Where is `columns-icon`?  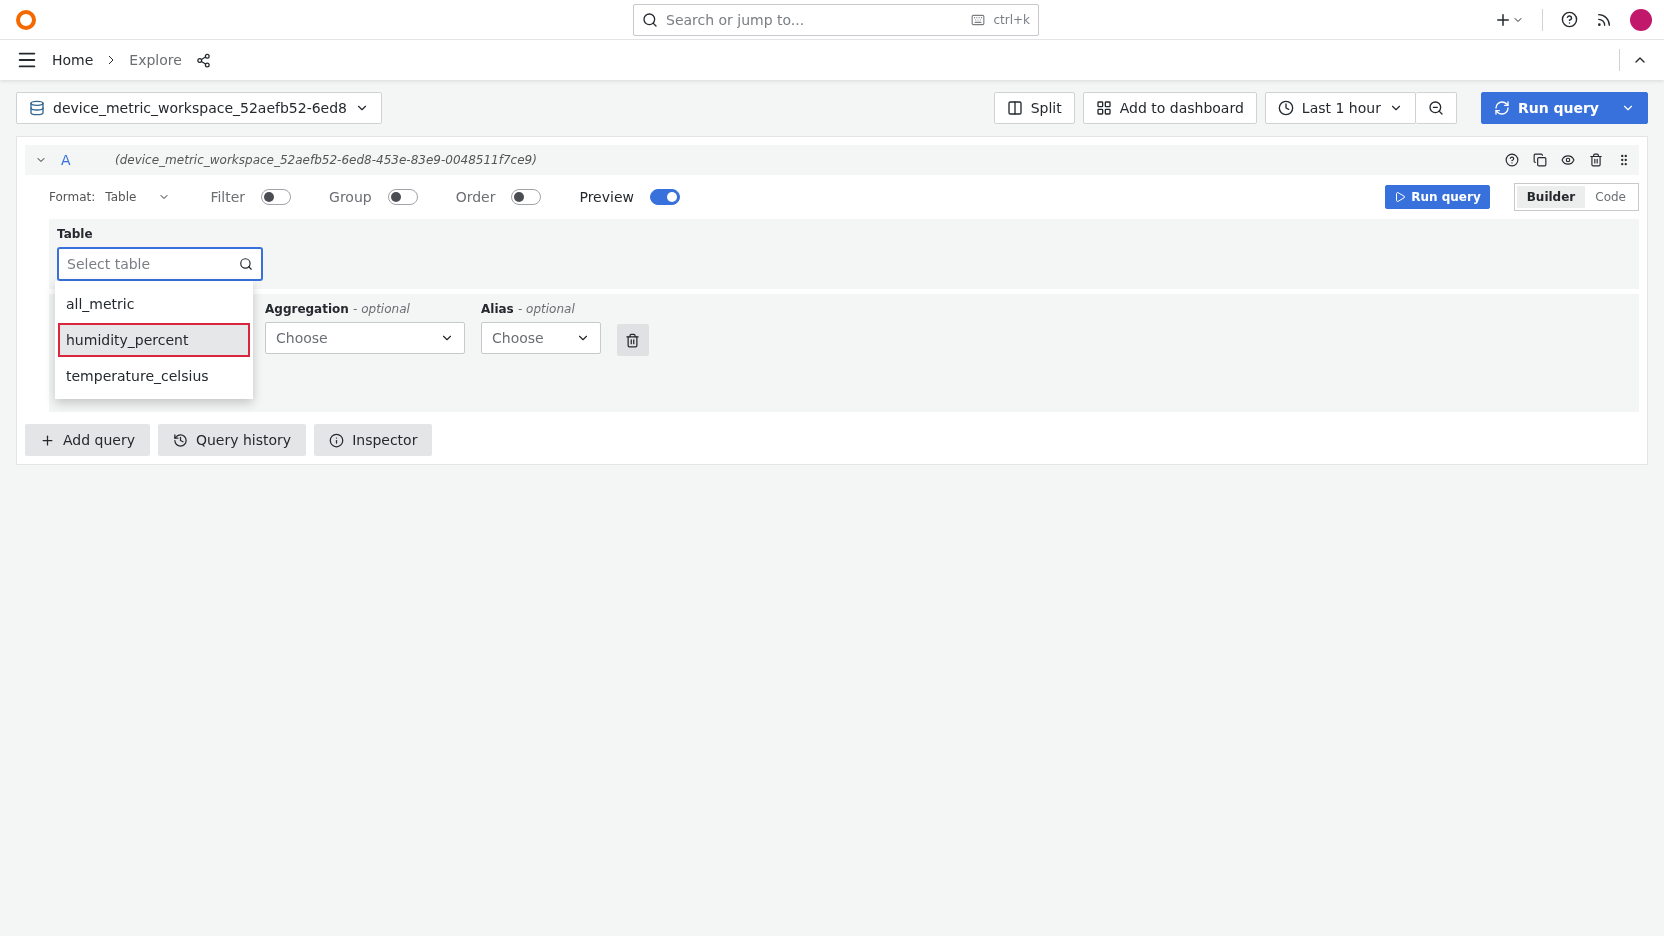 columns-icon is located at coordinates (1014, 108).